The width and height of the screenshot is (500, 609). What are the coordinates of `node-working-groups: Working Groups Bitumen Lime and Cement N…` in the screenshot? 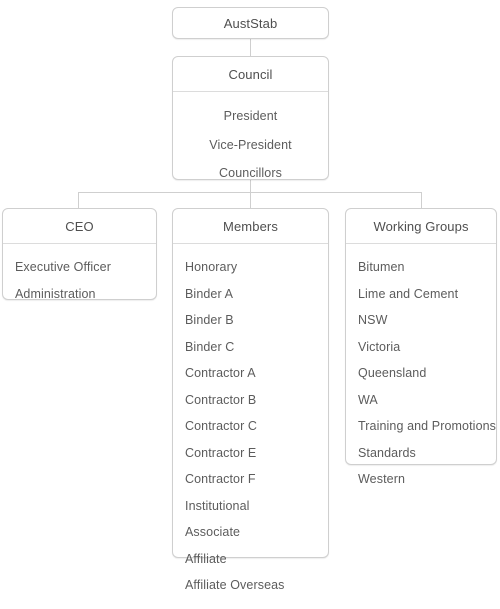 It's located at (421, 346).